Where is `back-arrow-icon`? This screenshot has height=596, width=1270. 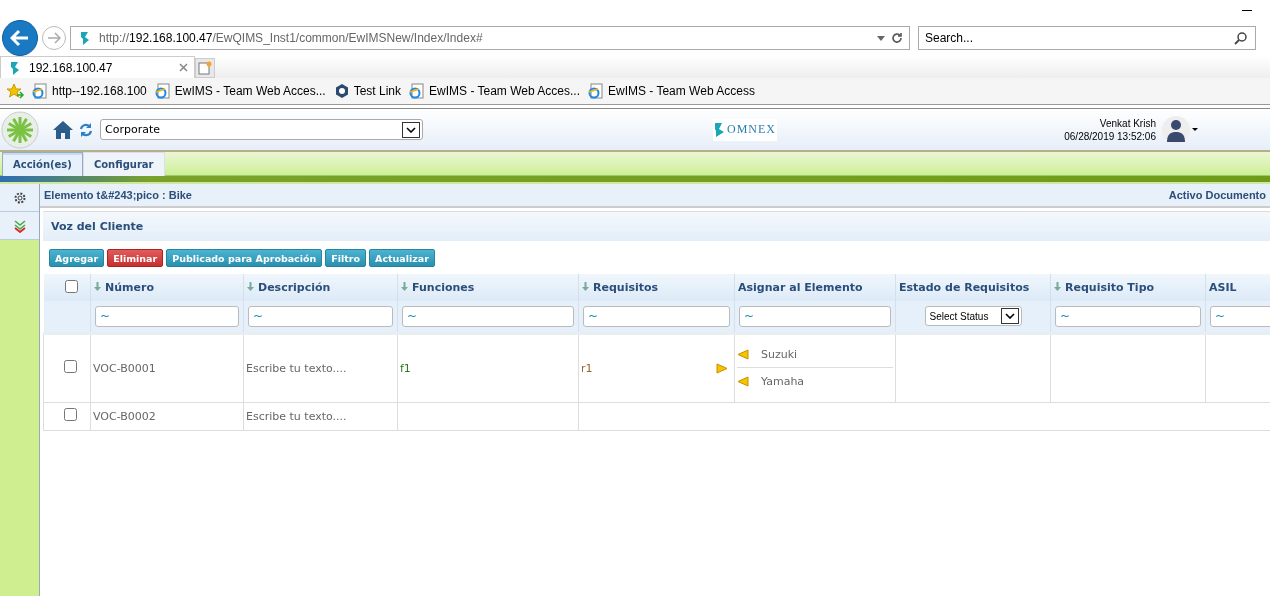 back-arrow-icon is located at coordinates (20, 38).